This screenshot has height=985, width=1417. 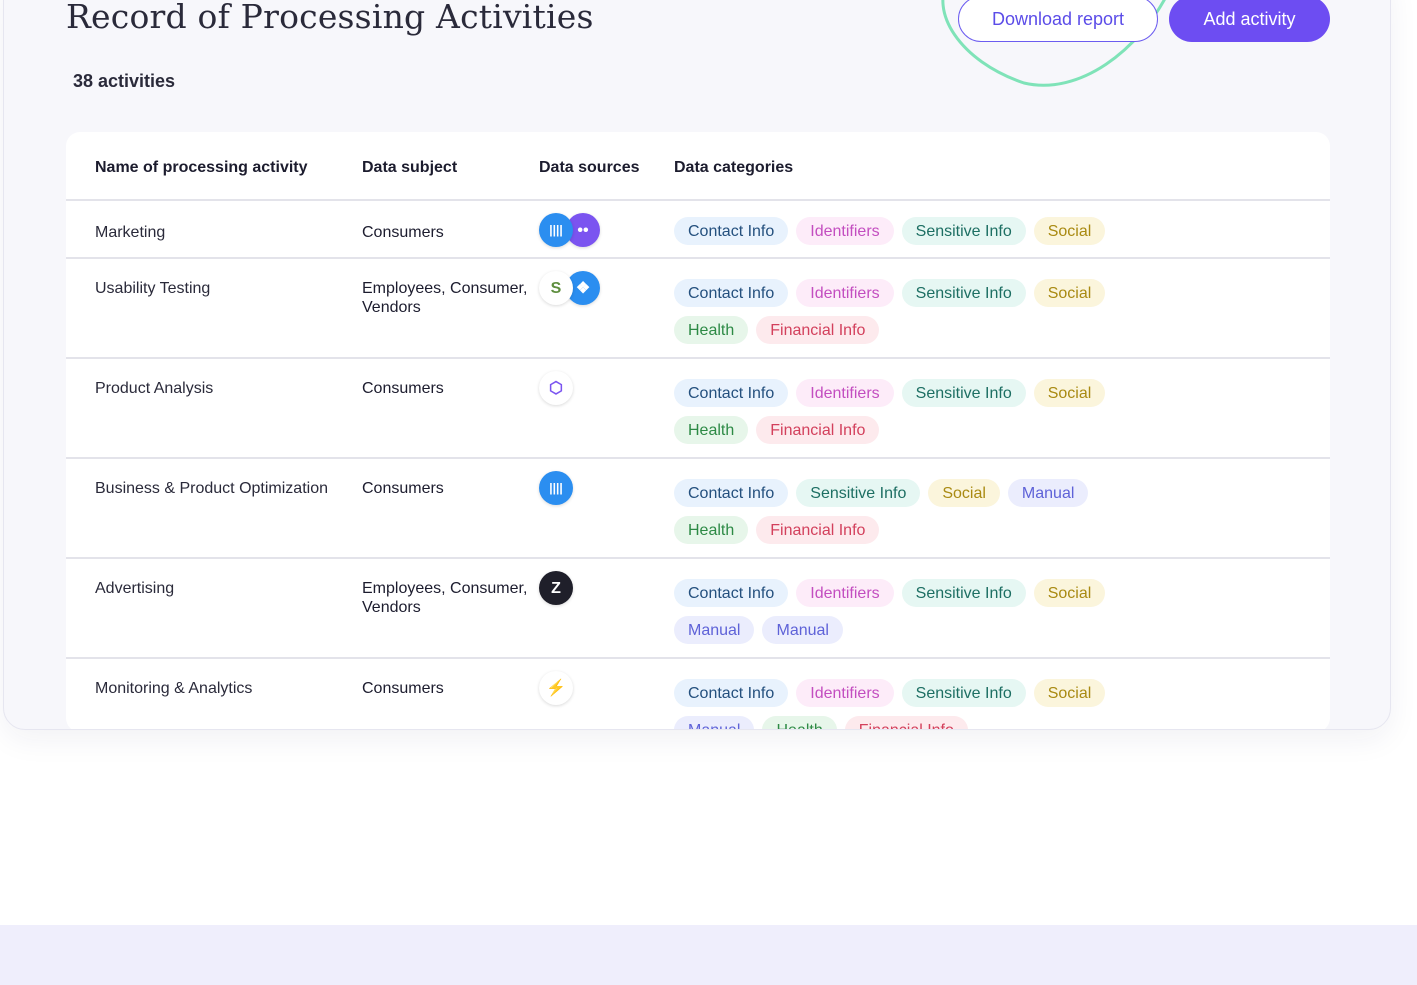 I want to click on column-header-name: Name of processing activity, so click(x=201, y=168).